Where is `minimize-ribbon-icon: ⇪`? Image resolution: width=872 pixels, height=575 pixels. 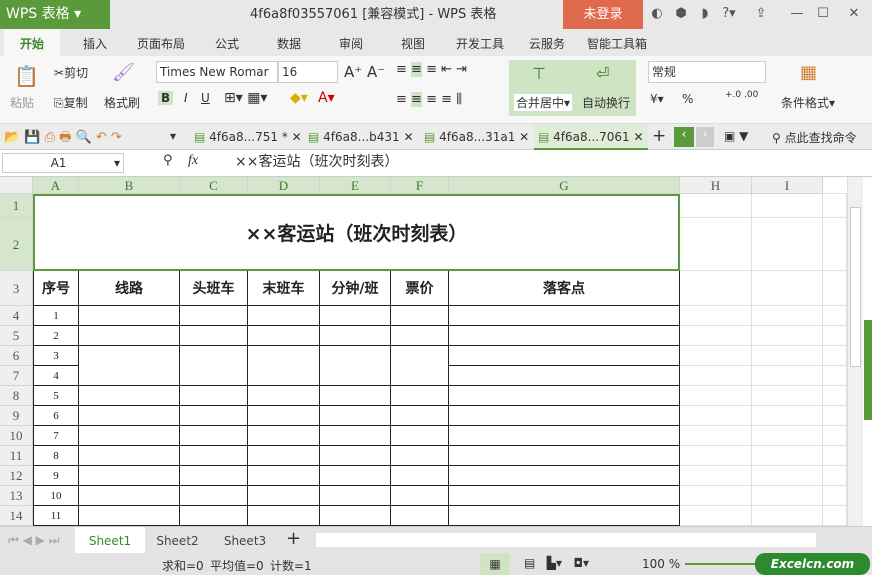
minimize-ribbon-icon: ⇪ is located at coordinates (761, 14).